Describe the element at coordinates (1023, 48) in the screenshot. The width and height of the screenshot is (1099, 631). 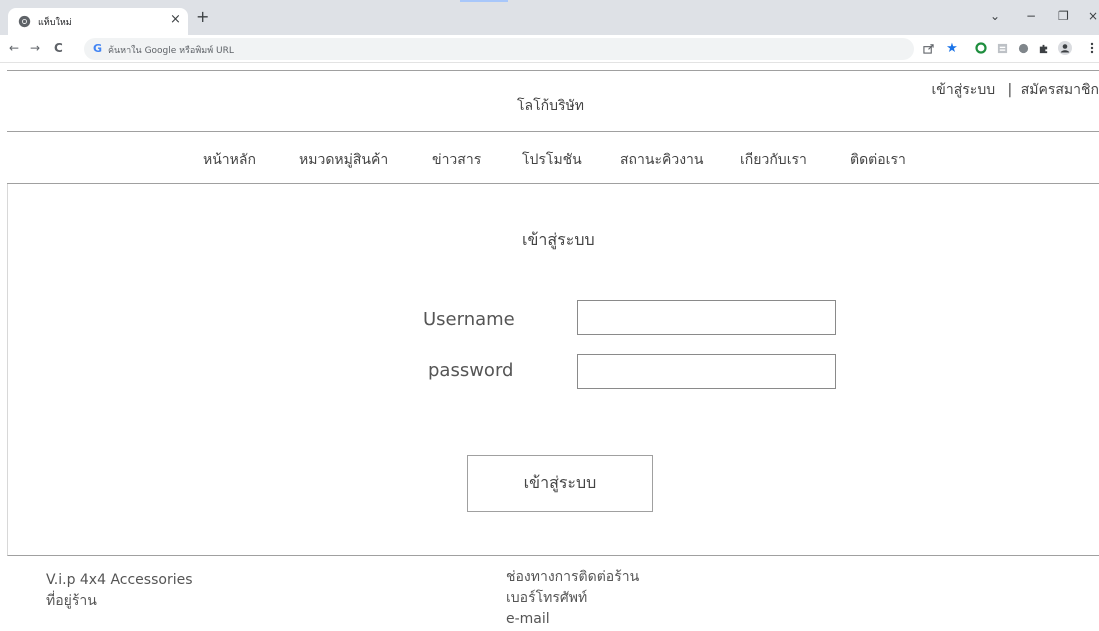
I see `extension-grey-icon` at that location.